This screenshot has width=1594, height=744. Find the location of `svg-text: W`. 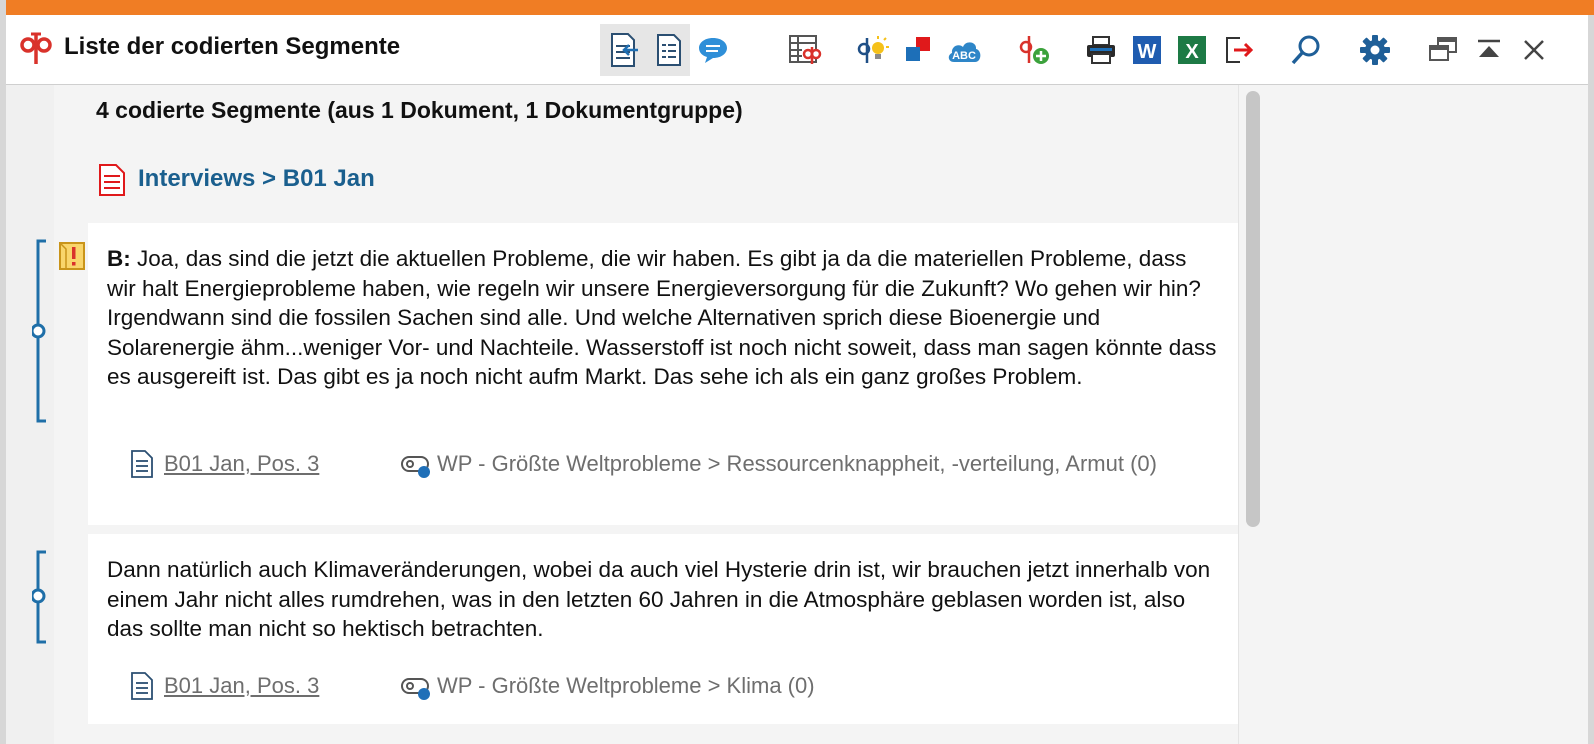

svg-text: W is located at coordinates (1147, 52).